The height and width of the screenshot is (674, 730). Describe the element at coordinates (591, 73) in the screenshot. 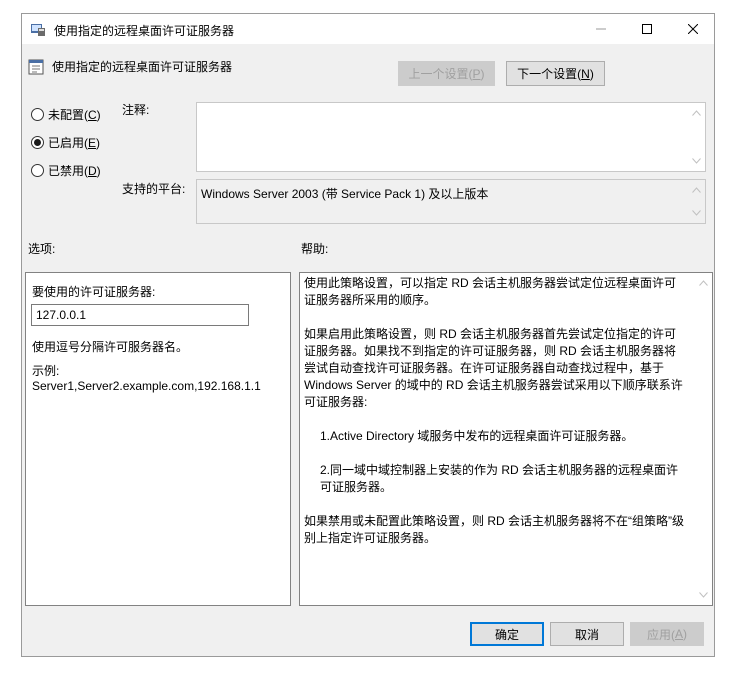

I see `next-setting-paren: )` at that location.